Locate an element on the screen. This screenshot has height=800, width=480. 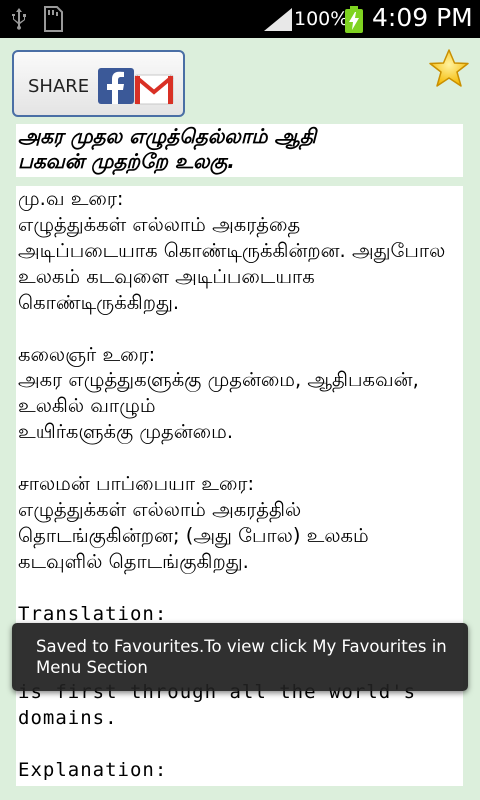
mu-va-line: அடிப்படையாக கொண்டிருக்கின்றன. அதுபோல is located at coordinates (232, 250).